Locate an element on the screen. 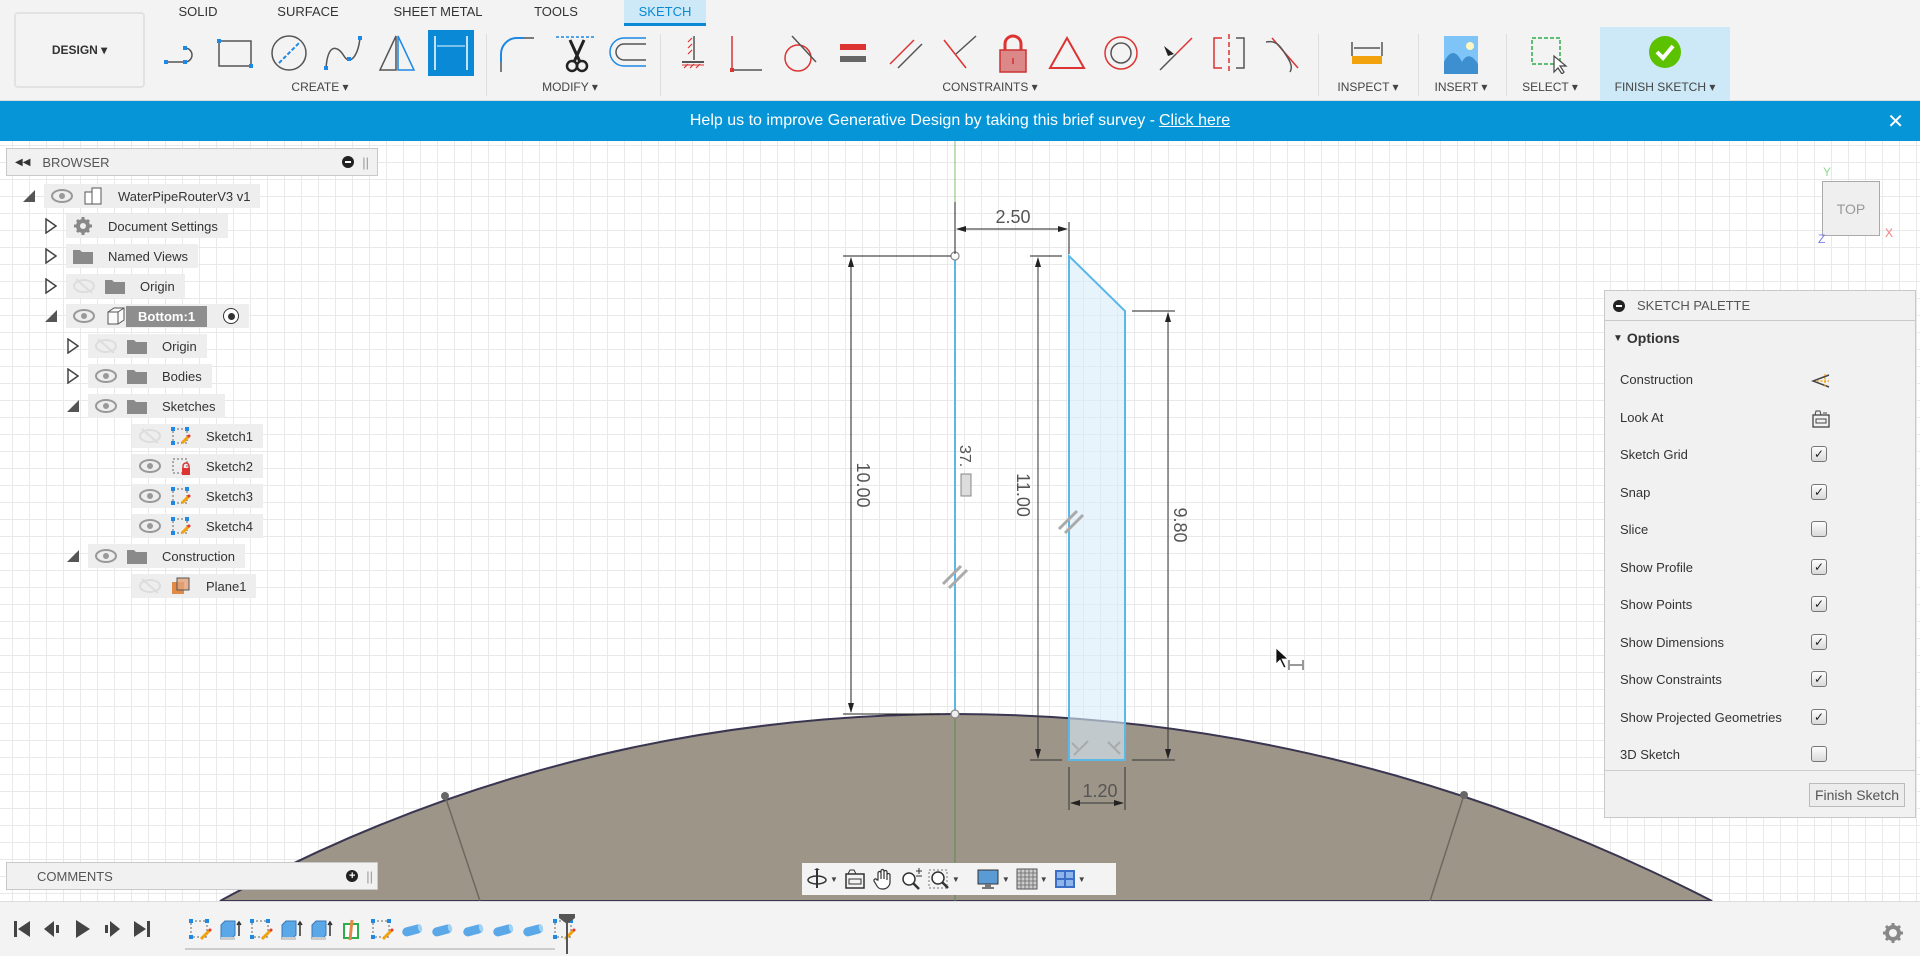 Image resolution: width=1920 pixels, height=956 pixels. mirror-tool is located at coordinates (397, 53).